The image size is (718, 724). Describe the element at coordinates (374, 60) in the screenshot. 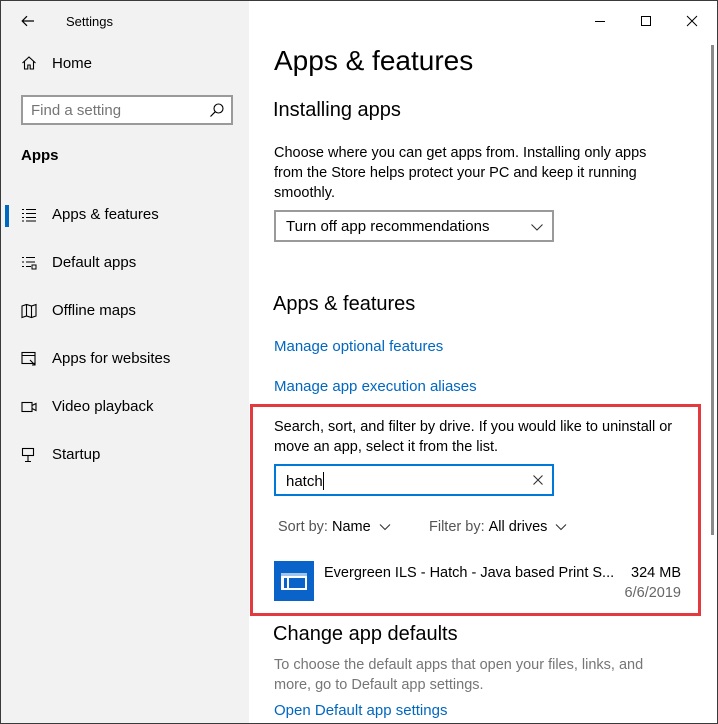

I see `page-title: Apps & features` at that location.